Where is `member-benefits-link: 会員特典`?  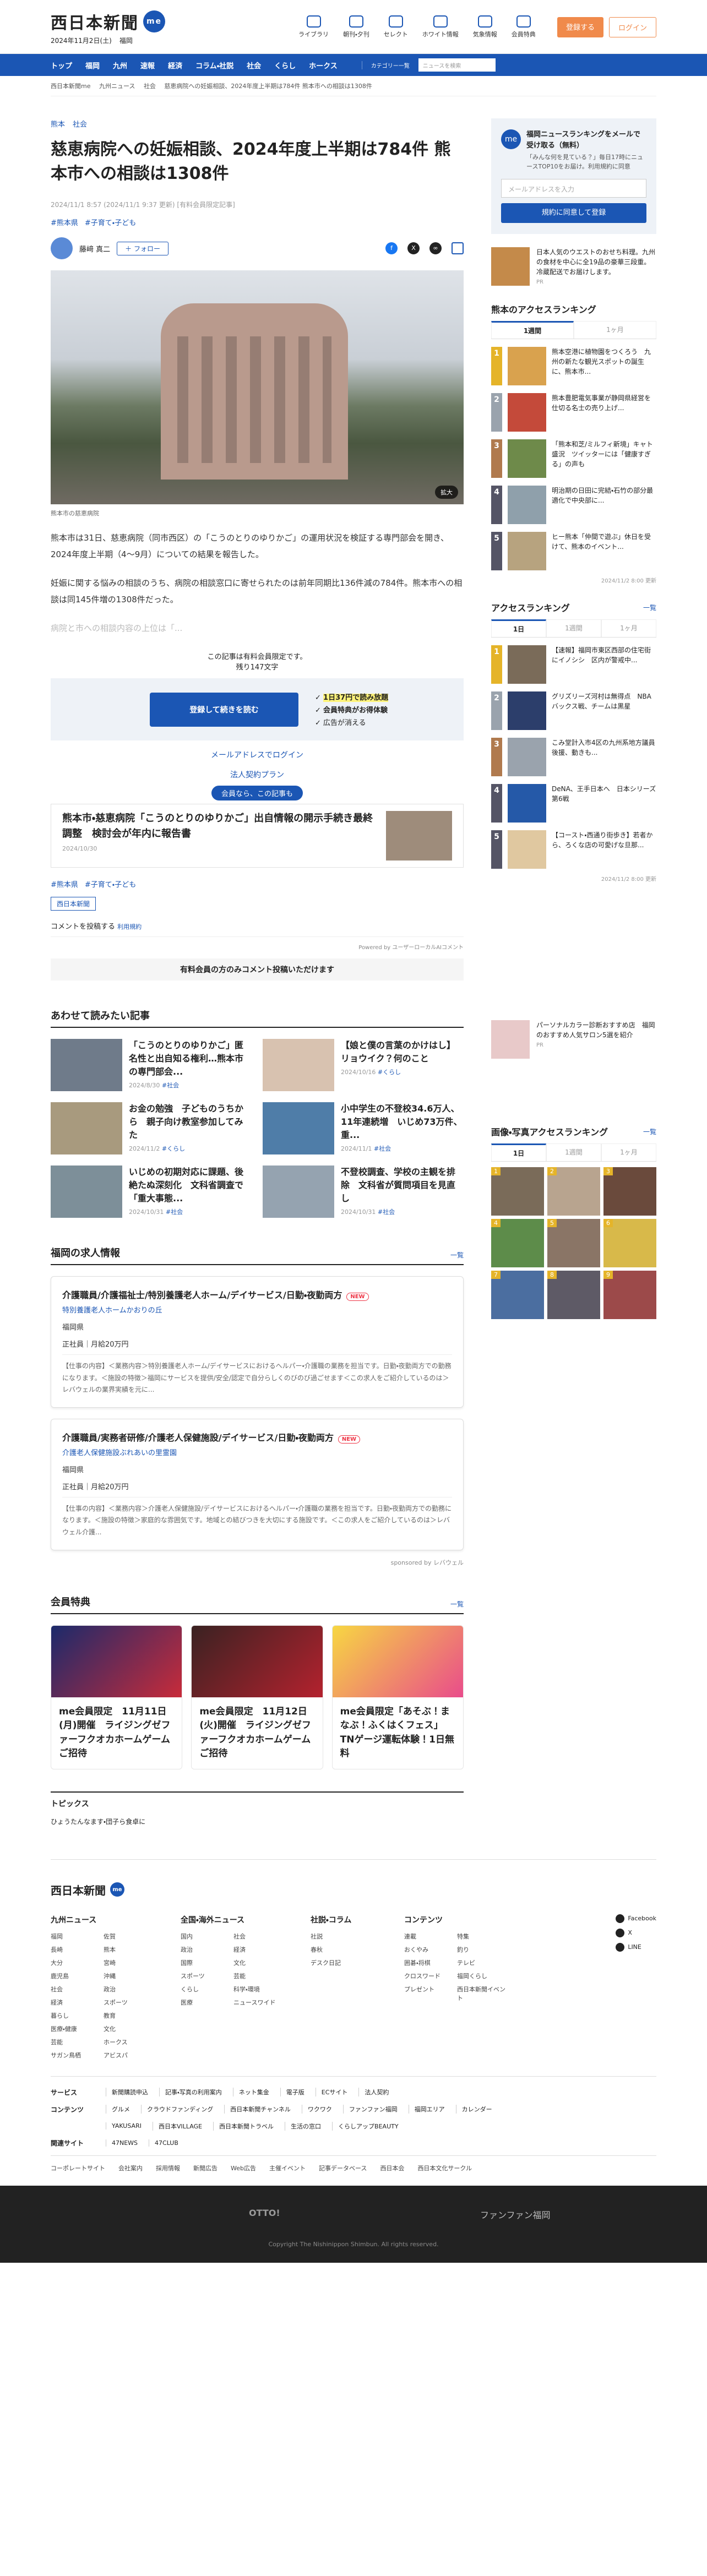
member-benefits-link: 会員特典 is located at coordinates (524, 27).